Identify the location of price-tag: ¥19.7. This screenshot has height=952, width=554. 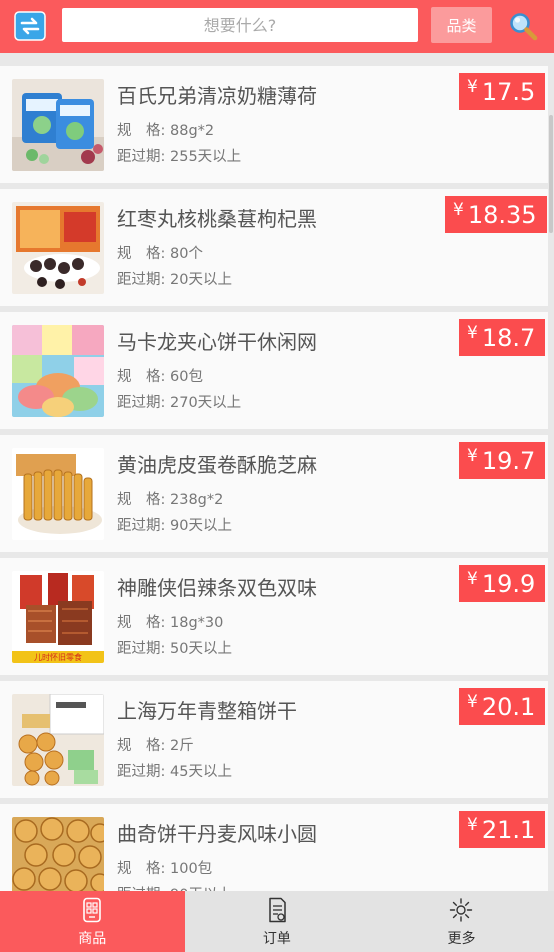
(502, 460).